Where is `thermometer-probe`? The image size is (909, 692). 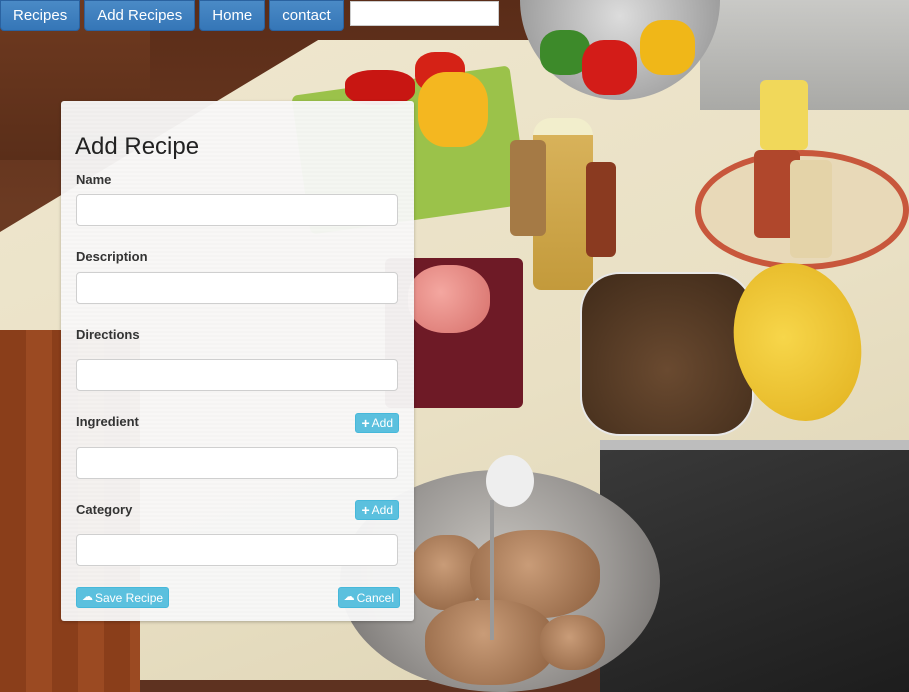 thermometer-probe is located at coordinates (492, 570).